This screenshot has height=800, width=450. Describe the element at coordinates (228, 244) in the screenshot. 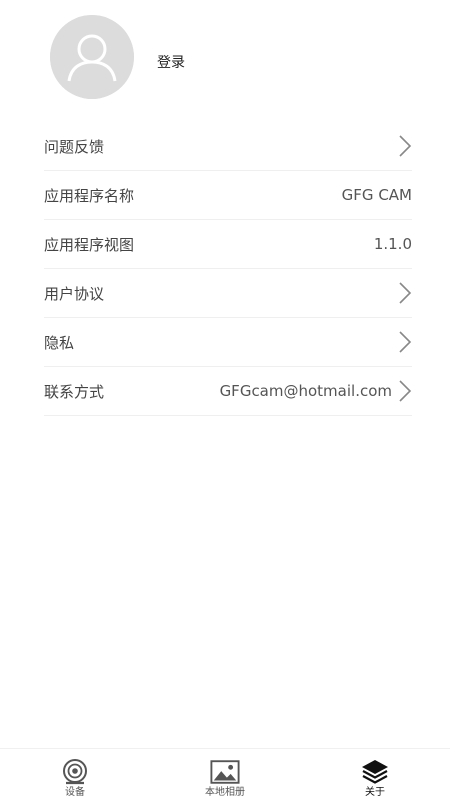

I see `app-version-row: 应用程序视图 1.1.0` at that location.